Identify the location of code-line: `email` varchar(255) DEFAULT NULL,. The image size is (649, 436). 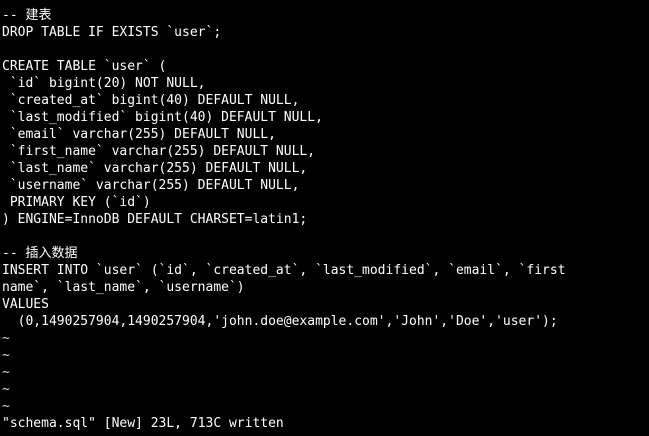
(139, 134).